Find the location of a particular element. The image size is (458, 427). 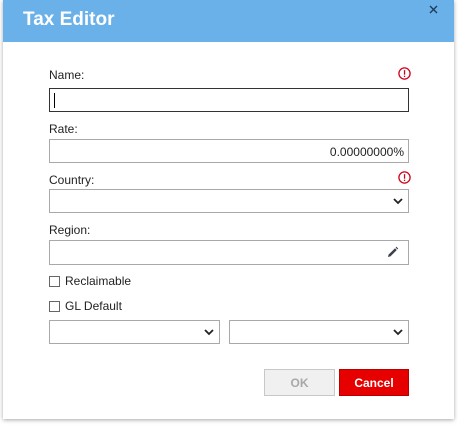

gl-account-select is located at coordinates (134, 332).